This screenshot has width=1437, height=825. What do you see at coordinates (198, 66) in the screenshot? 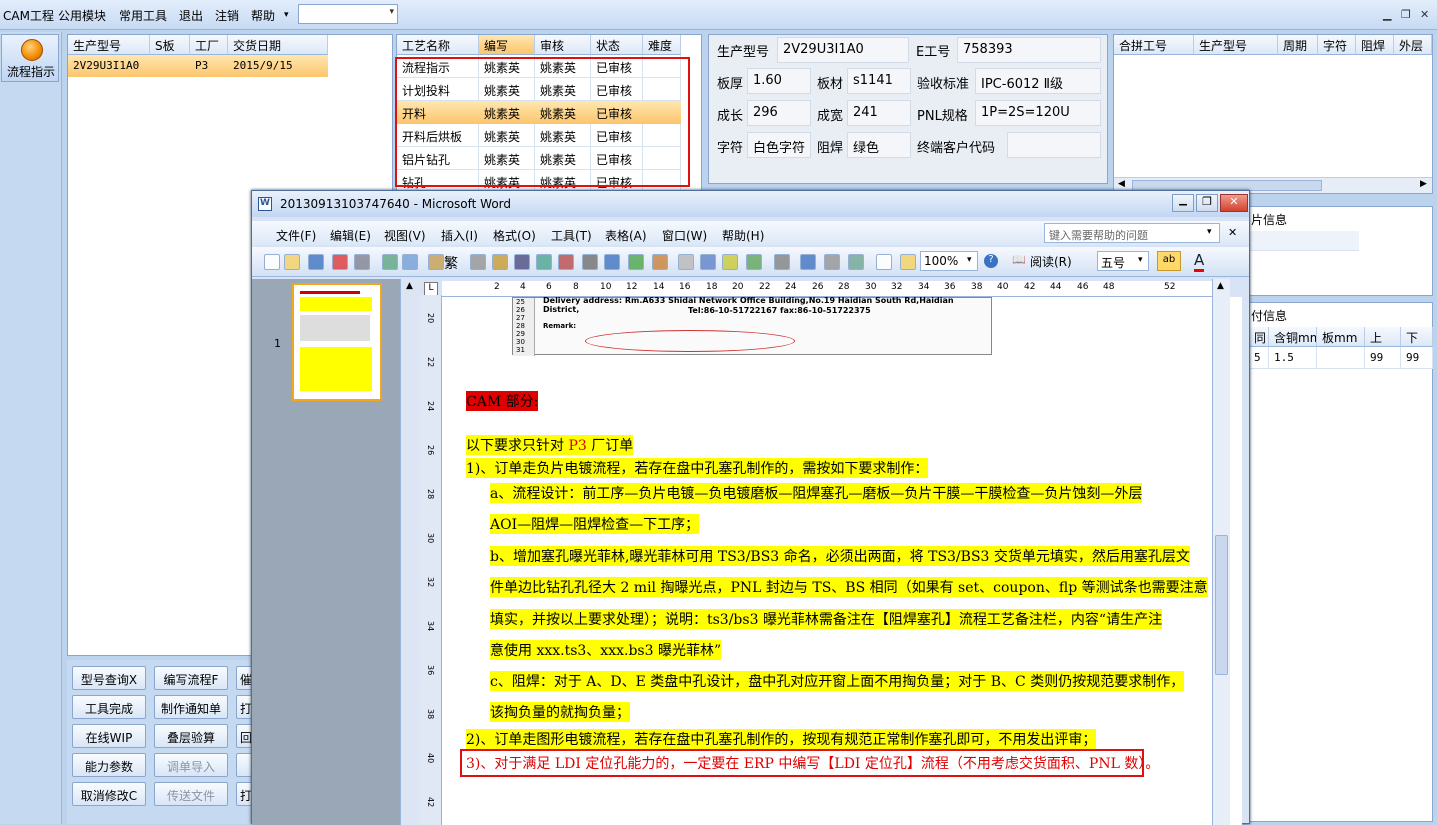
I see `table-row: 2V29U3I1A0 P3 2015/9/15` at bounding box center [198, 66].